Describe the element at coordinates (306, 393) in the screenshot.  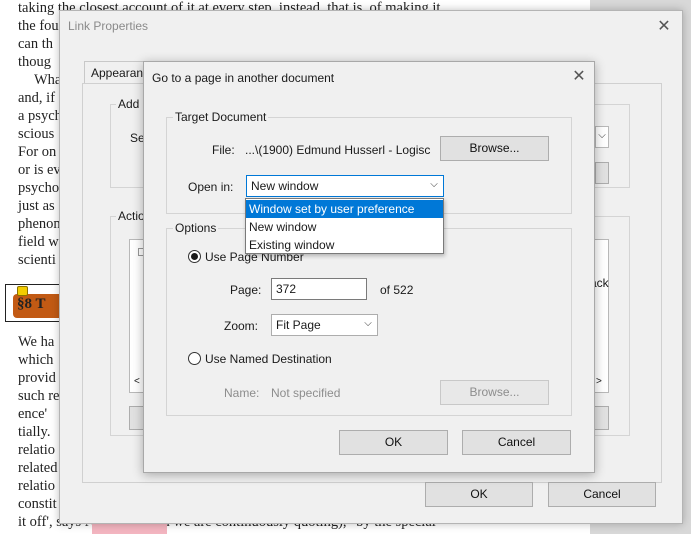
I see `name-value: Not specified` at that location.